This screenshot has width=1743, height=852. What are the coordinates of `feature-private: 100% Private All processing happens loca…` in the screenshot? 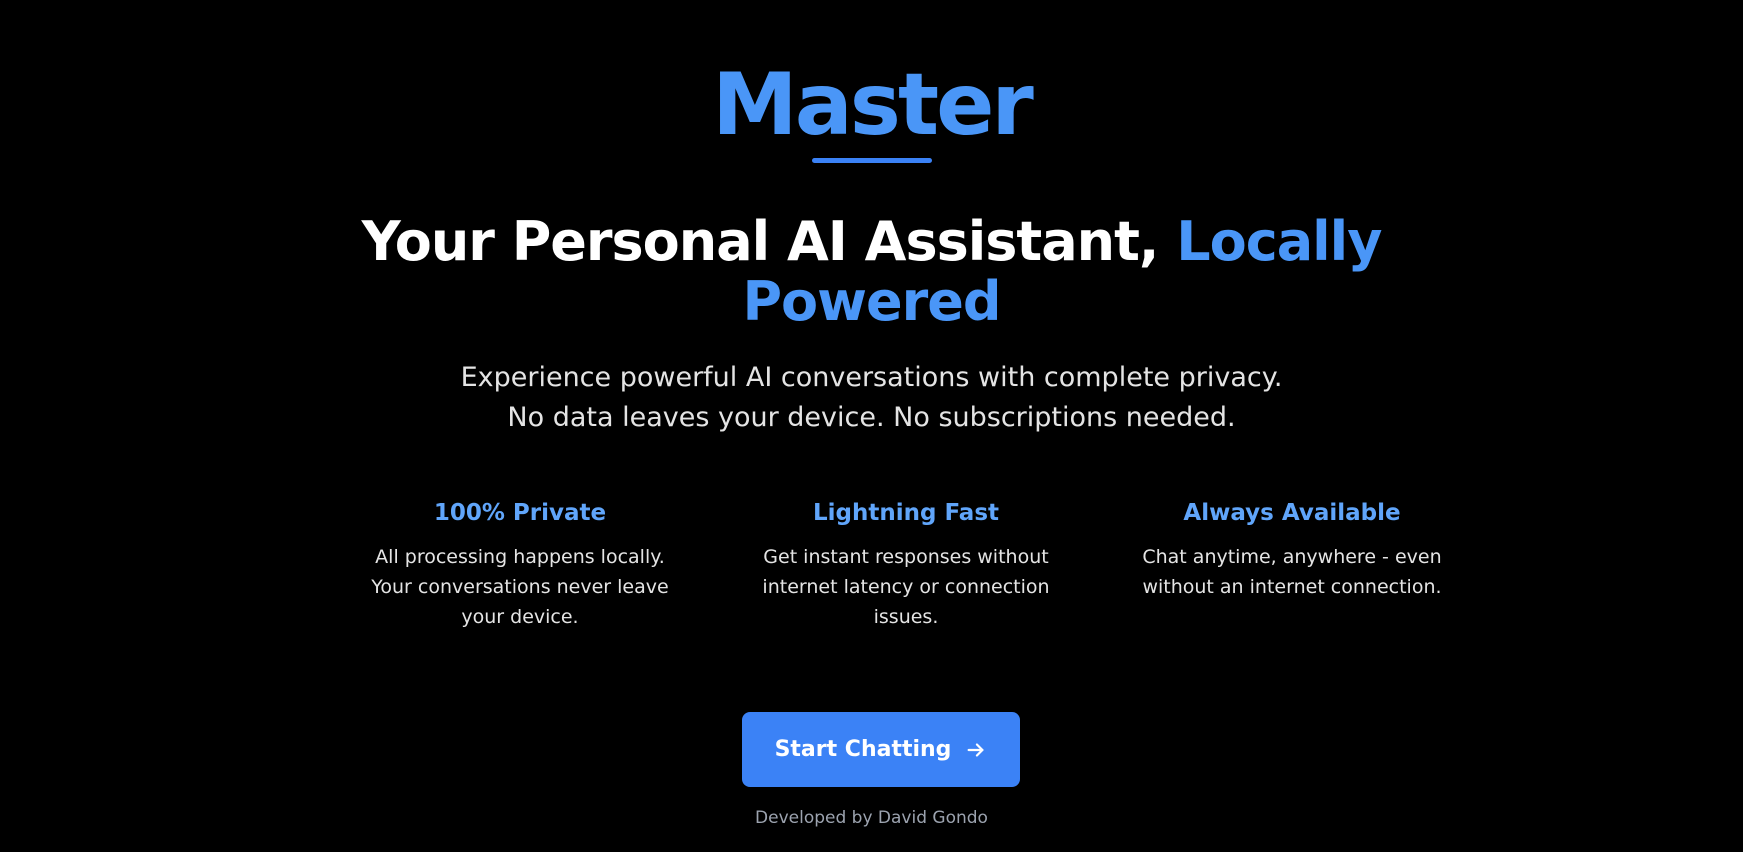 It's located at (520, 565).